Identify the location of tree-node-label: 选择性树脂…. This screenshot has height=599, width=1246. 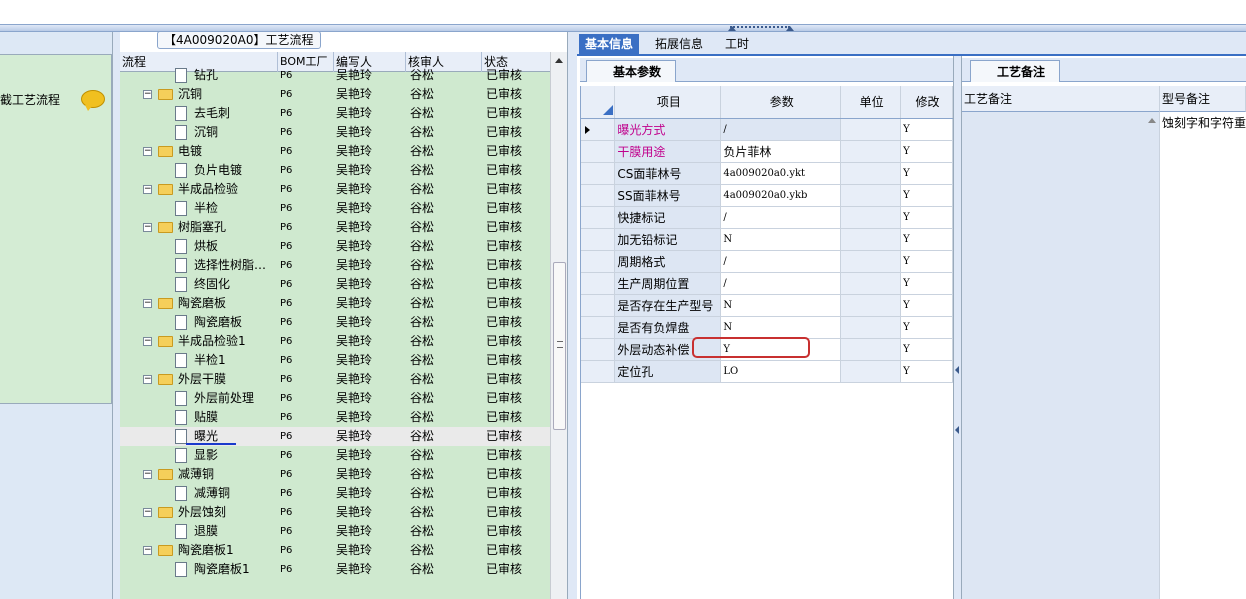
(230, 265).